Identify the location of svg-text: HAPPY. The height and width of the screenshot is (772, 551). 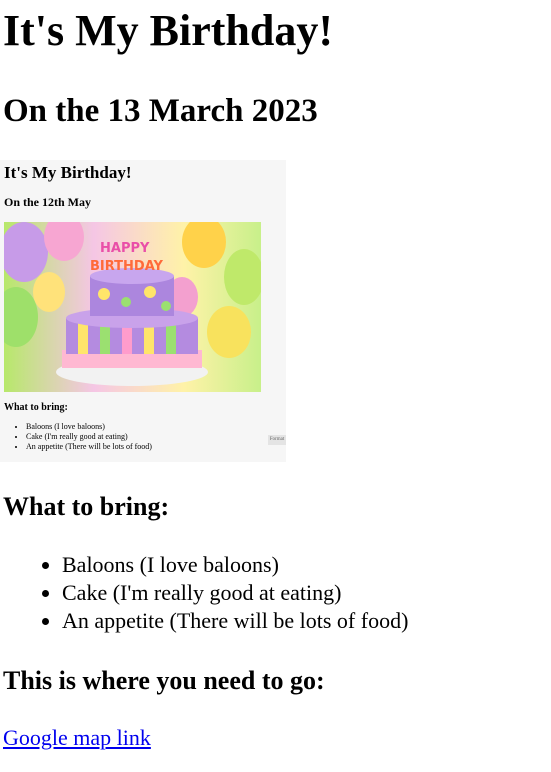
(125, 248).